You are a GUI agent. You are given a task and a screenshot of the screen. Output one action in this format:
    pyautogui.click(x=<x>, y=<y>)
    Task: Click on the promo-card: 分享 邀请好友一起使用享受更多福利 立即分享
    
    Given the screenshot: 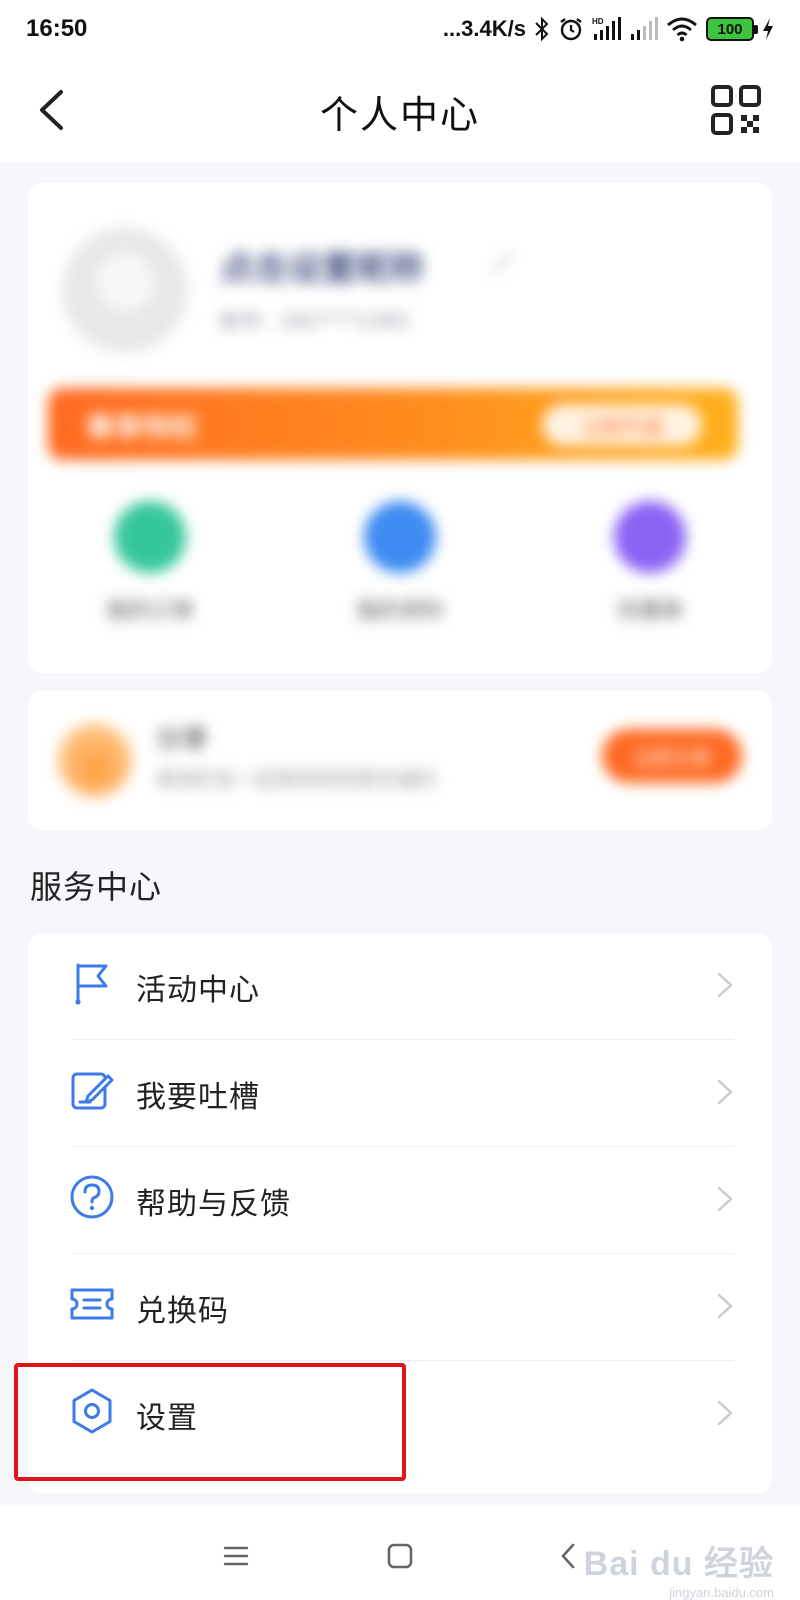 What is the action you would take?
    pyautogui.click(x=400, y=761)
    